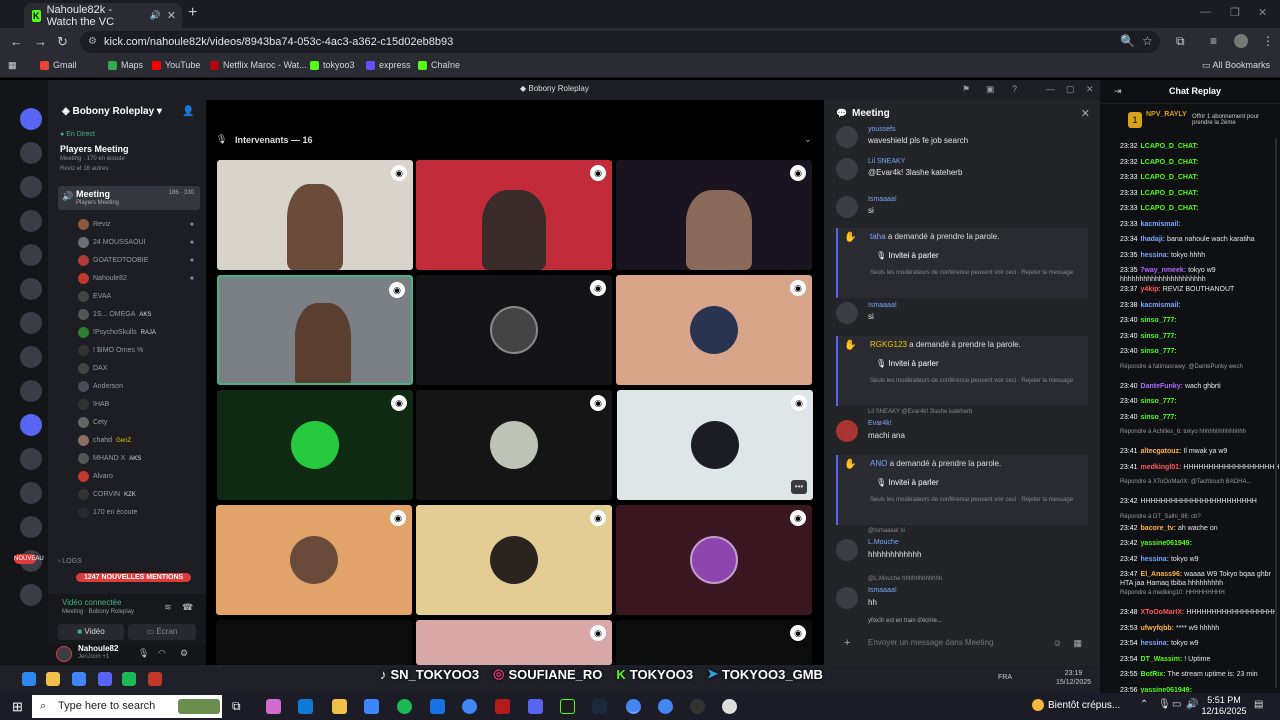 The image size is (1280, 720). I want to click on voice-member: ! $IMO Ornes %, so click(110, 350).